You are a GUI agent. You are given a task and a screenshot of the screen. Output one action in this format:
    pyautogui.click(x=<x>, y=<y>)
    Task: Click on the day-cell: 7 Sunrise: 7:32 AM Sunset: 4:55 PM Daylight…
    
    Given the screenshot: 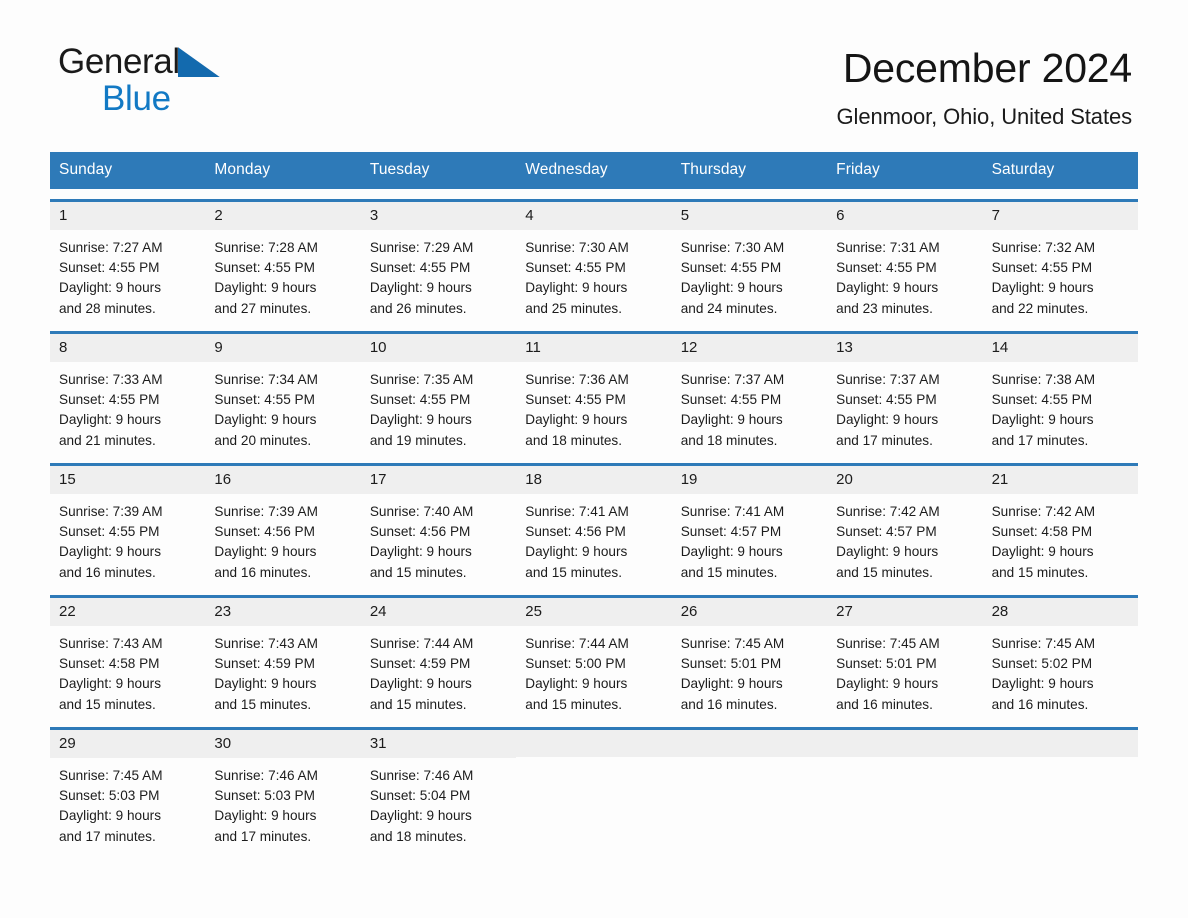 What is the action you would take?
    pyautogui.click(x=1060, y=260)
    